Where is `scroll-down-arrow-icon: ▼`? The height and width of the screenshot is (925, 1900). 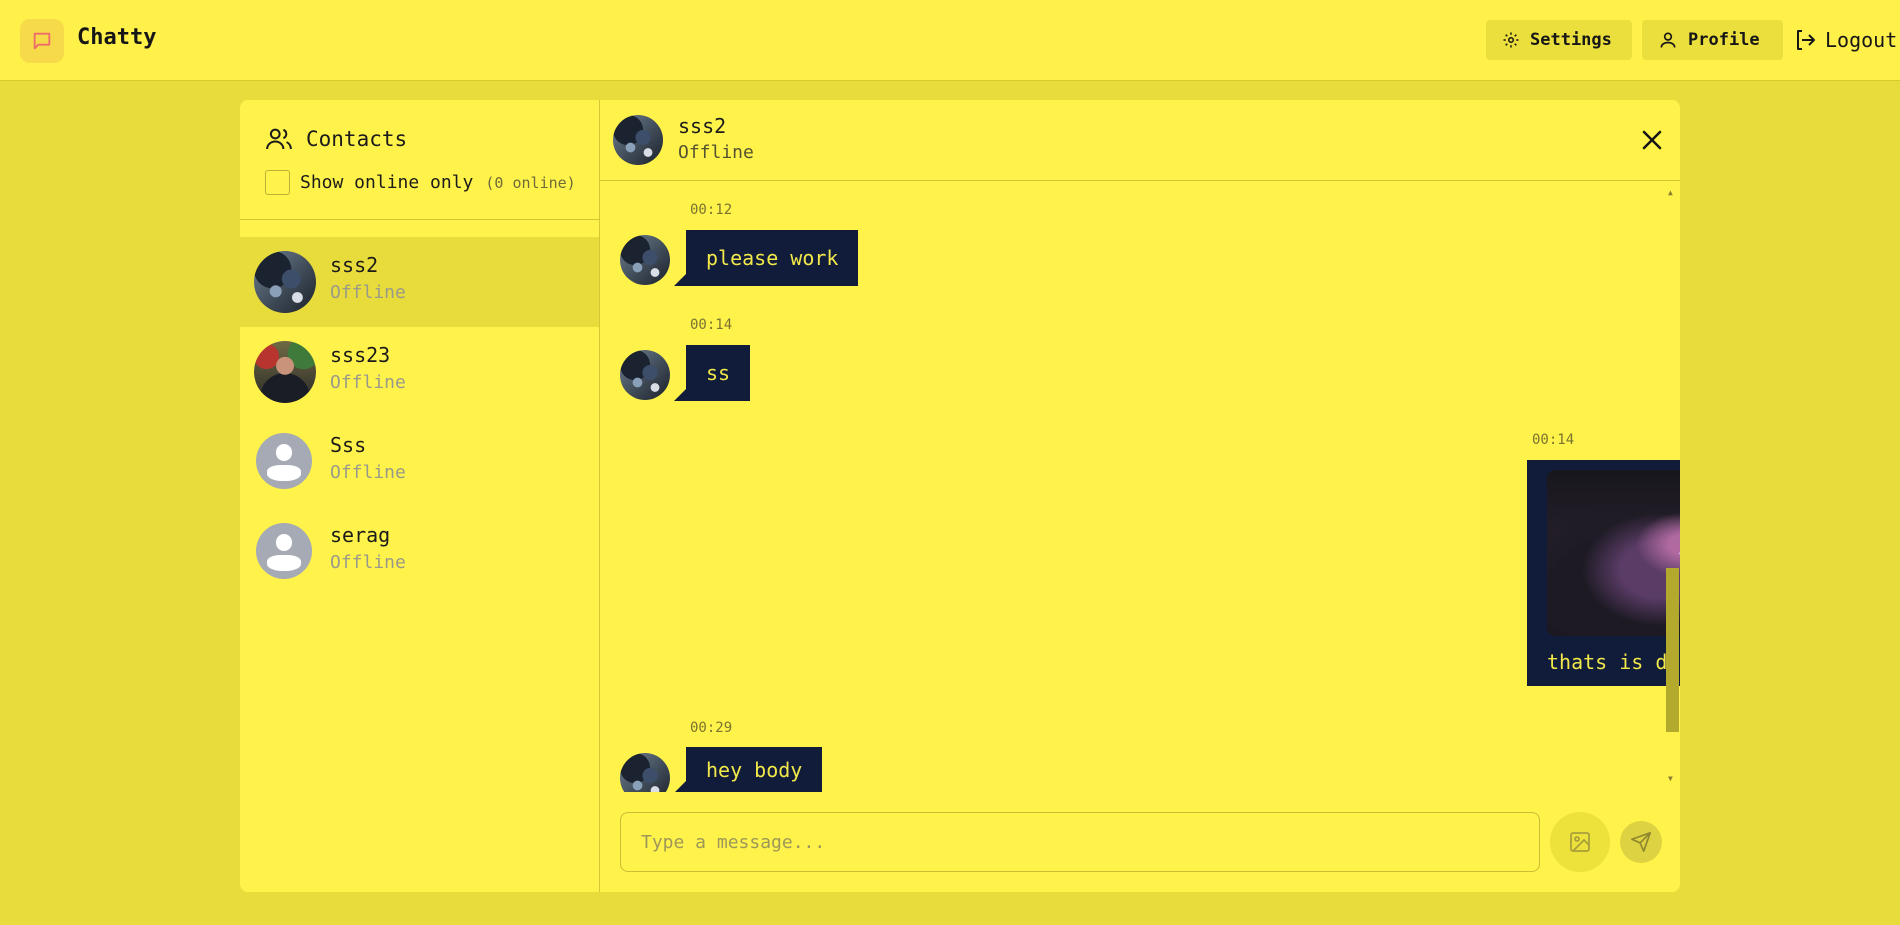 scroll-down-arrow-icon: ▼ is located at coordinates (1670, 778).